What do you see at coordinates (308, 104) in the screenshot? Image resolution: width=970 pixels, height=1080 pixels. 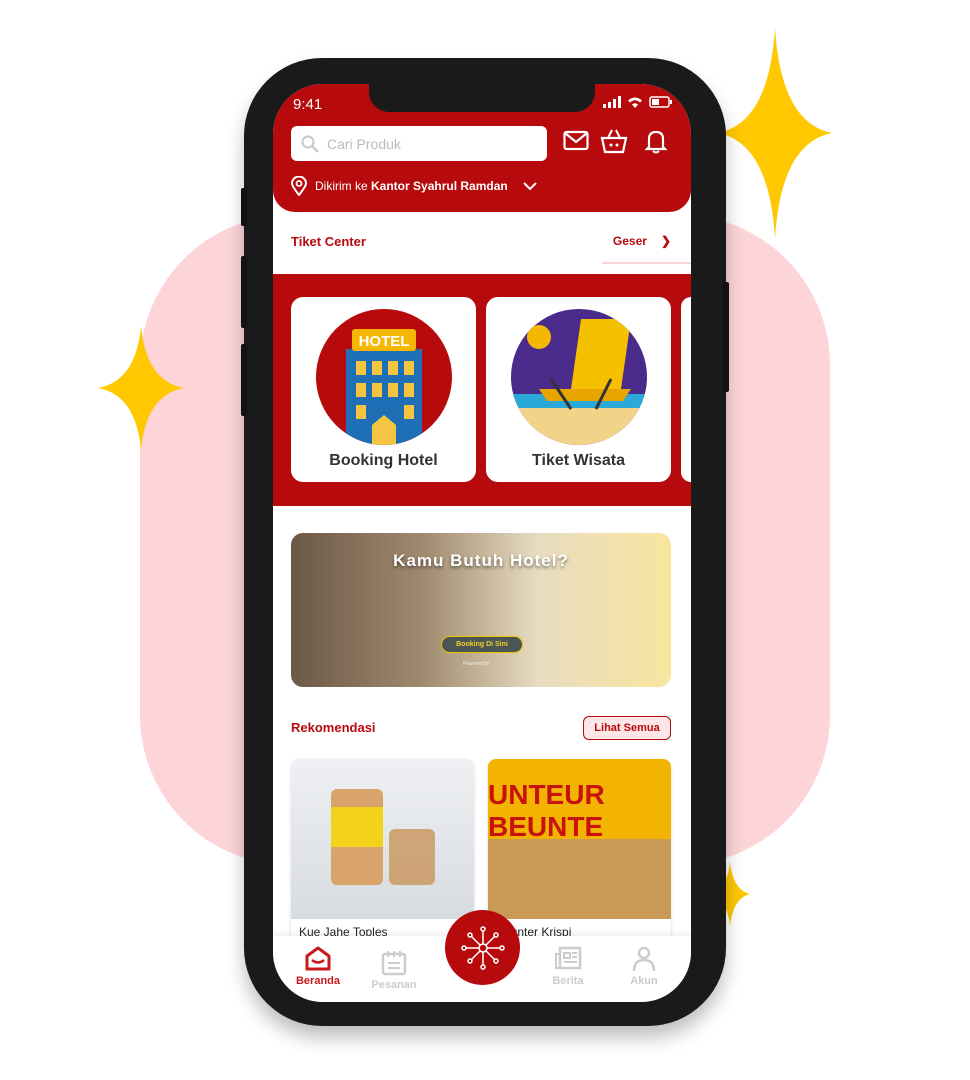 I see `status-time: 9:41` at bounding box center [308, 104].